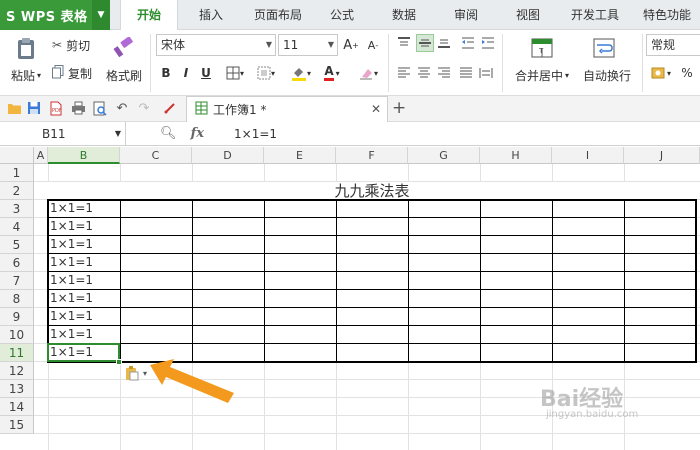  Describe the element at coordinates (71, 262) in the screenshot. I see `cell-b6: 1×1=1` at that location.